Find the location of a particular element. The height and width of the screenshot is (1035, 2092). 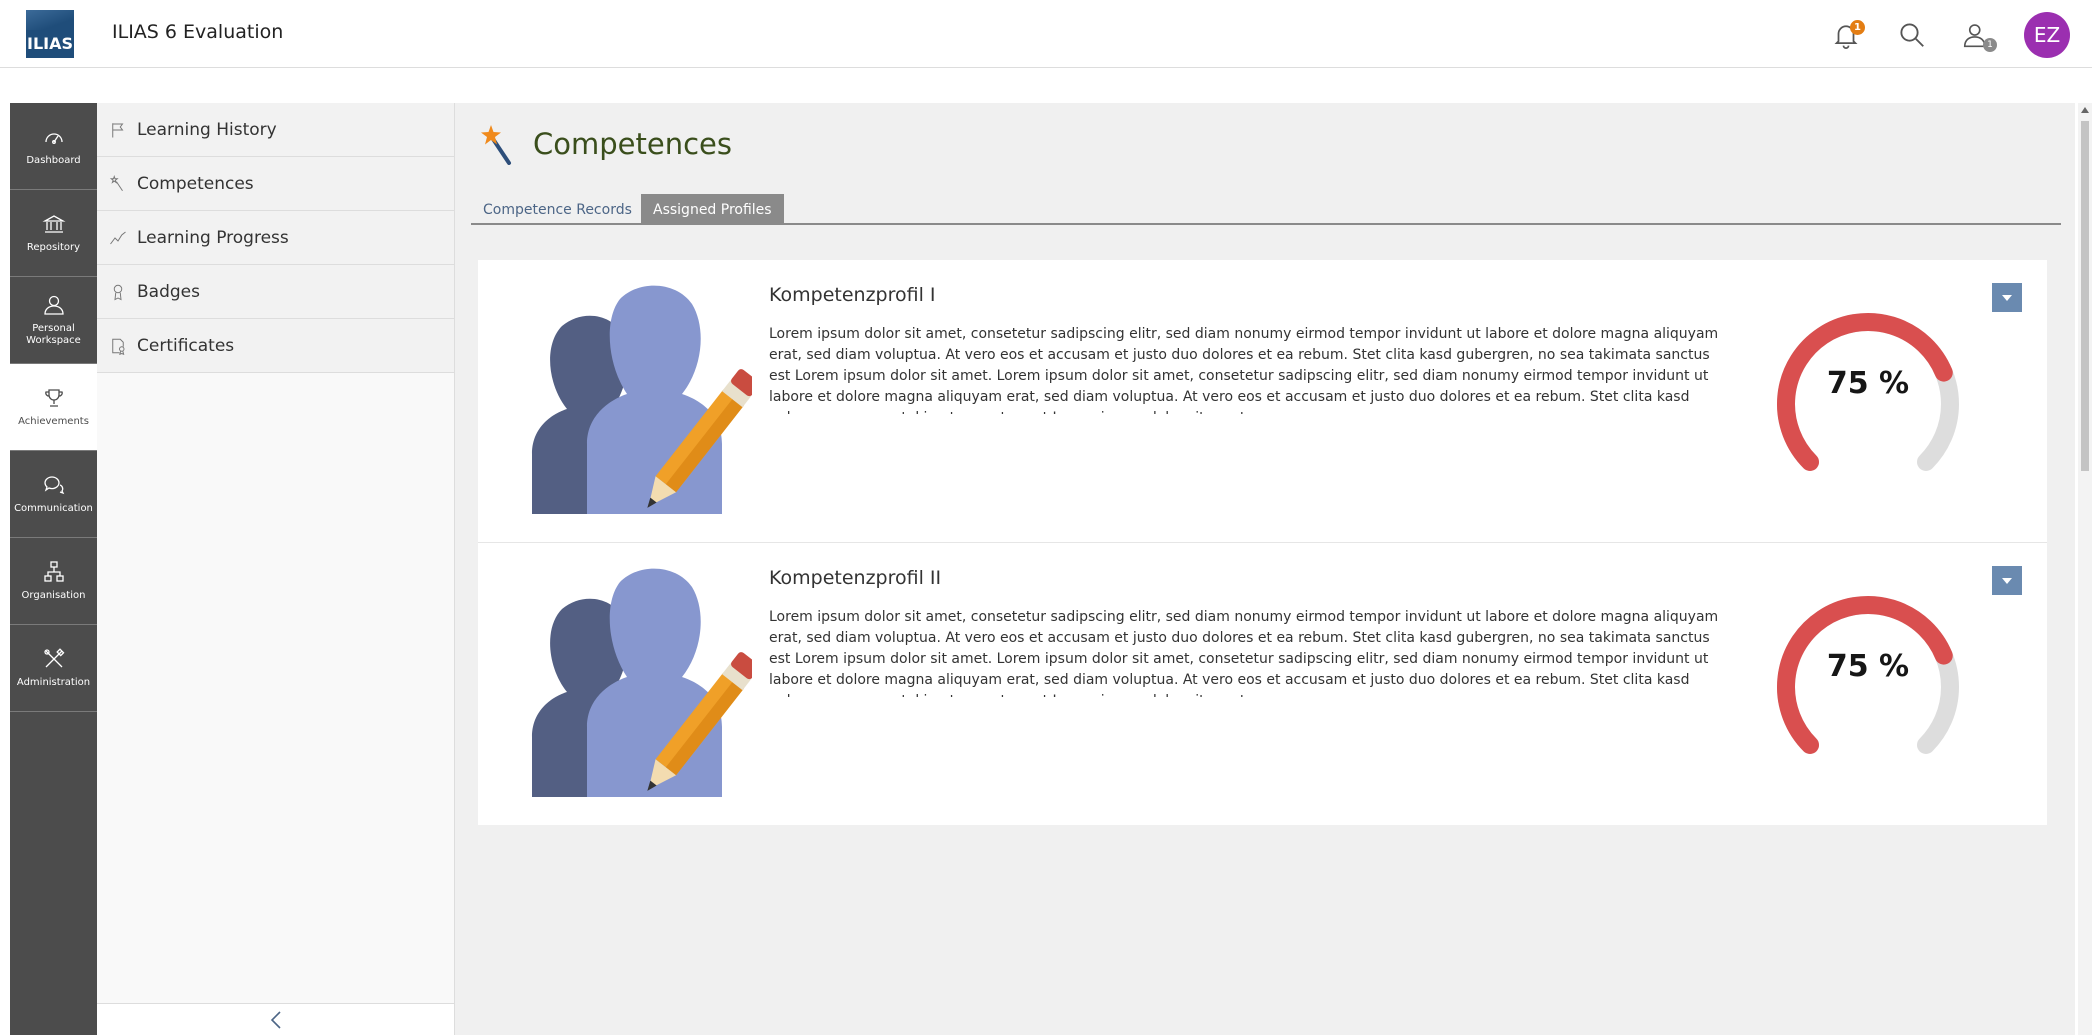

mainbar-label: Administration is located at coordinates (53, 682).